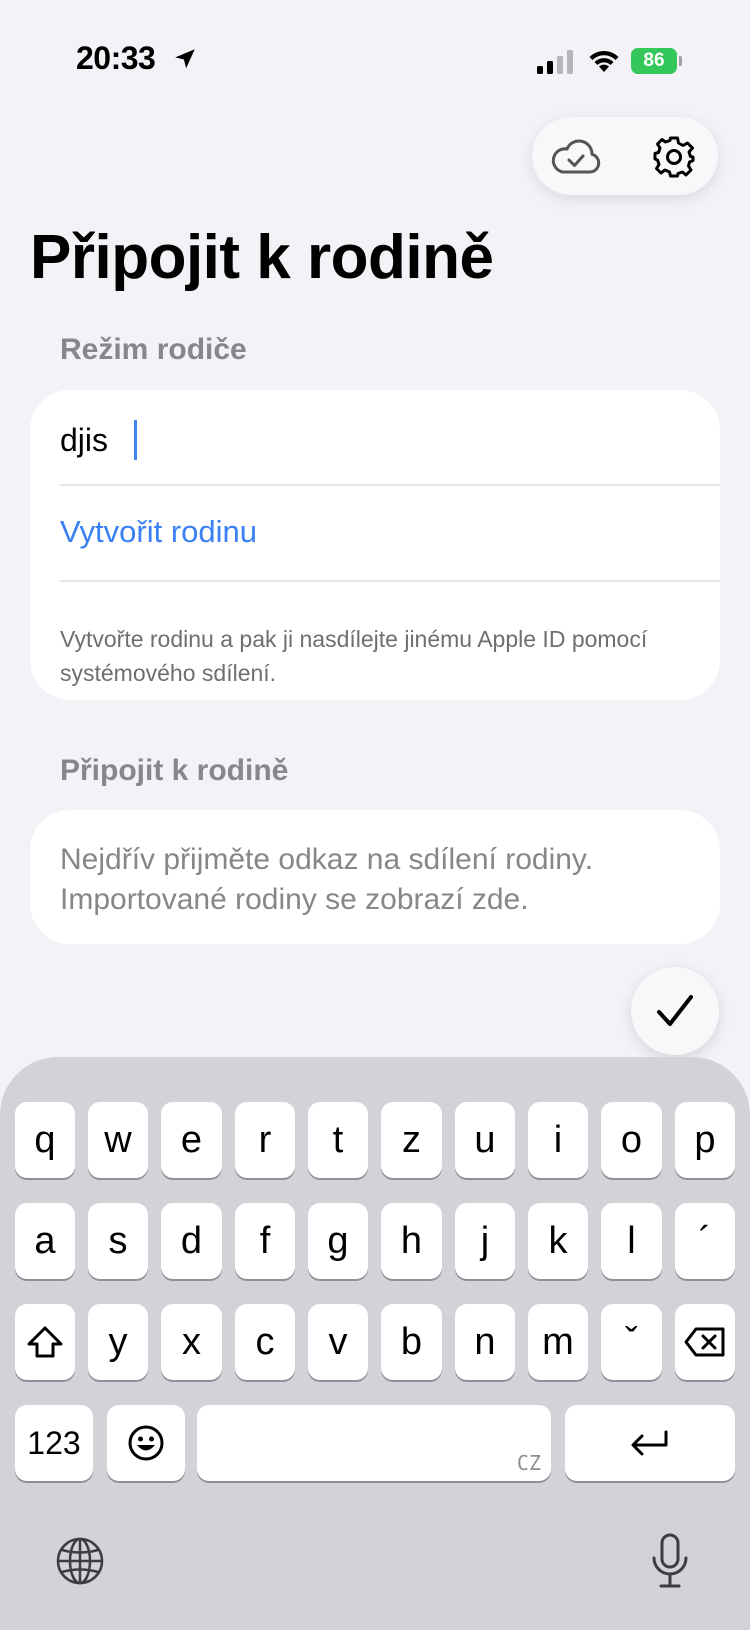  What do you see at coordinates (338, 1241) in the screenshot?
I see `key-g: g` at bounding box center [338, 1241].